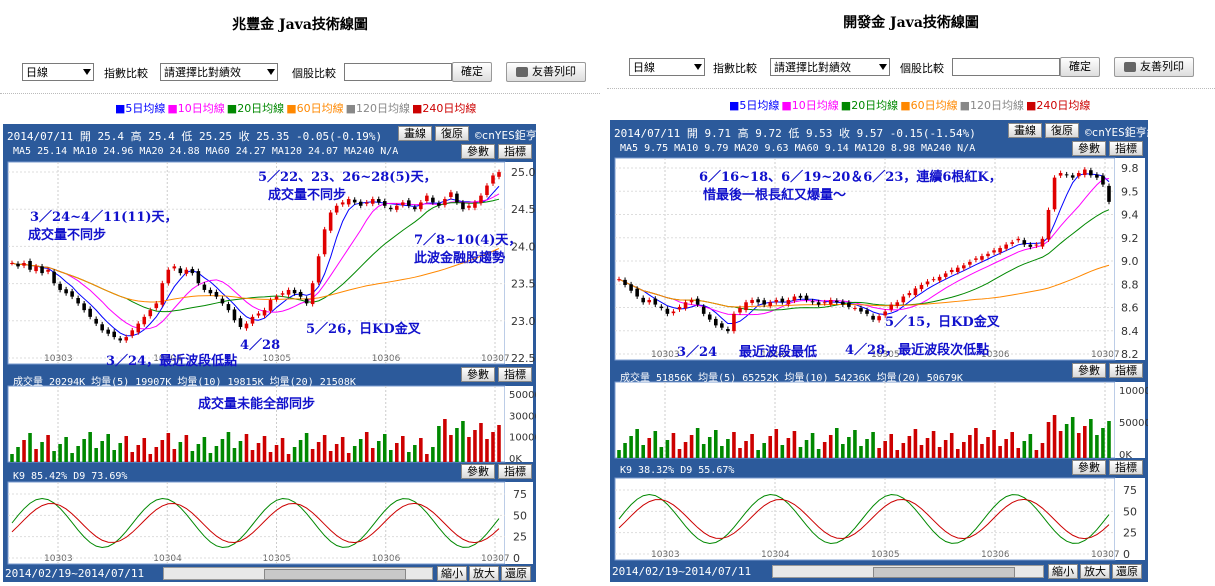  Describe the element at coordinates (865, 259) in the screenshot. I see `price-plot` at that location.